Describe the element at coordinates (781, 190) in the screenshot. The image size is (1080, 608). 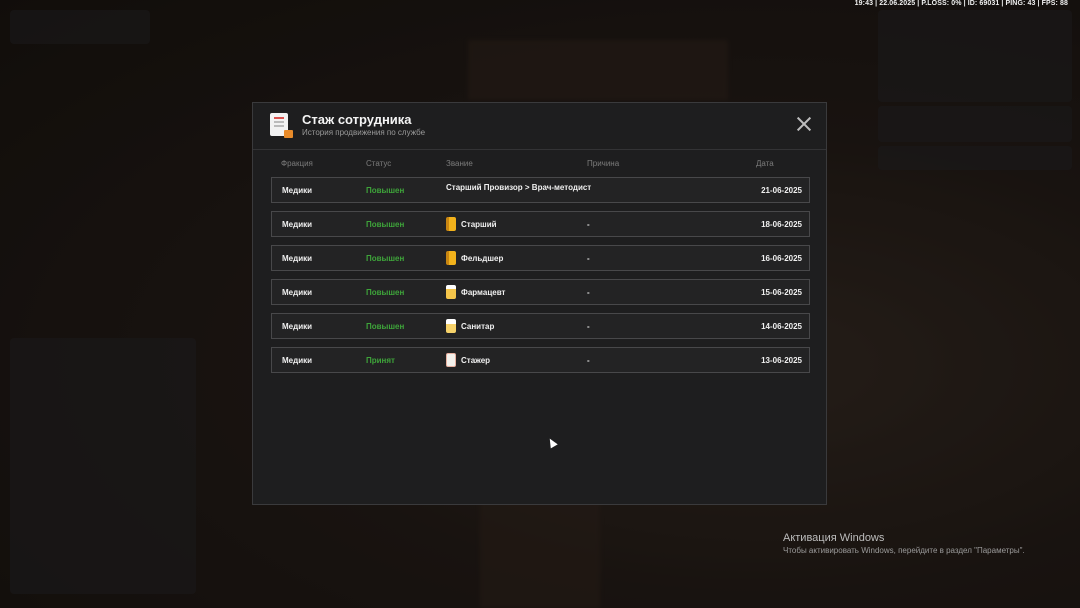
I see `row-date: 21-06-2025` at that location.